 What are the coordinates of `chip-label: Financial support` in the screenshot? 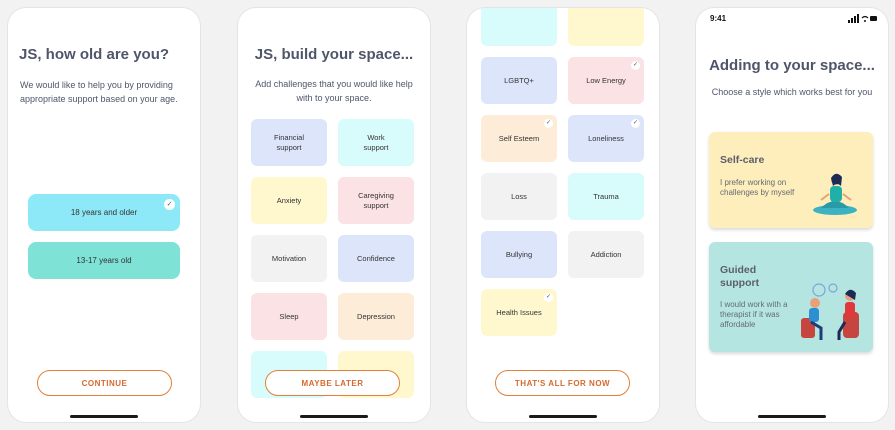 It's located at (288, 142).